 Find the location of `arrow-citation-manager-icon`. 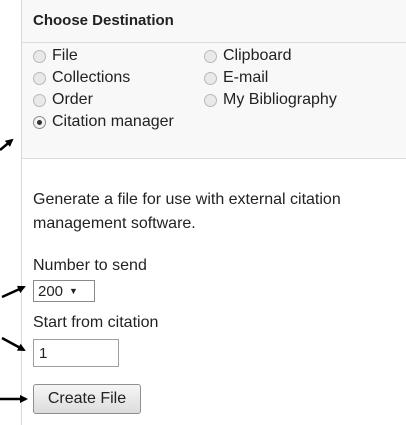

arrow-citation-manager-icon is located at coordinates (7, 144).